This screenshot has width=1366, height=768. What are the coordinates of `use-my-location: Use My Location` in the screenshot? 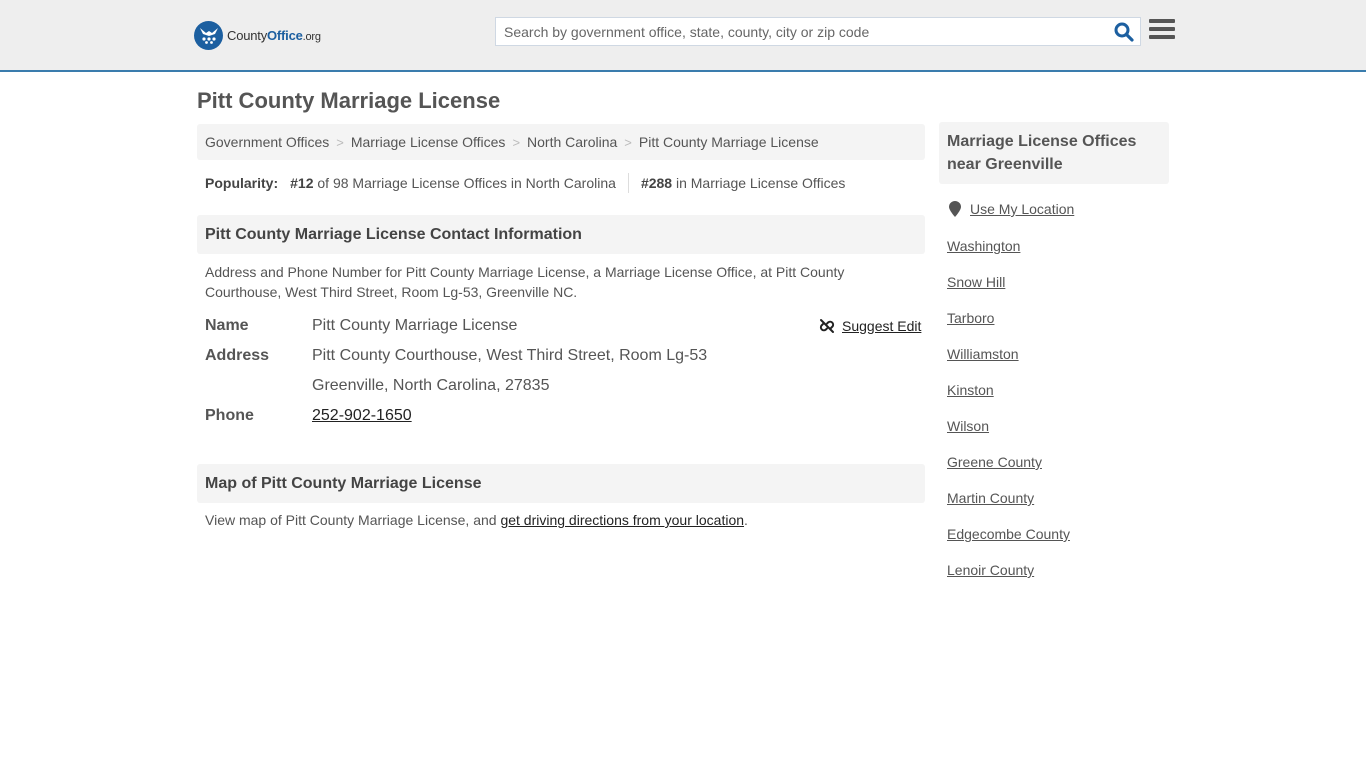 It's located at (1011, 209).